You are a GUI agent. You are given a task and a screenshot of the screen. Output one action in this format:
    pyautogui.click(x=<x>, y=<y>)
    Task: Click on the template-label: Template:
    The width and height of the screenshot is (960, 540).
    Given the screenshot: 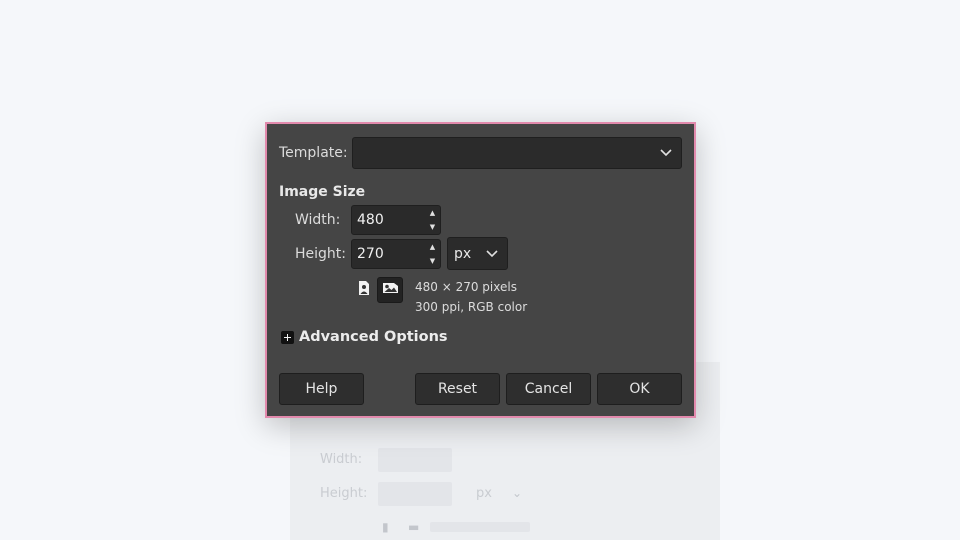 What is the action you would take?
    pyautogui.click(x=313, y=153)
    